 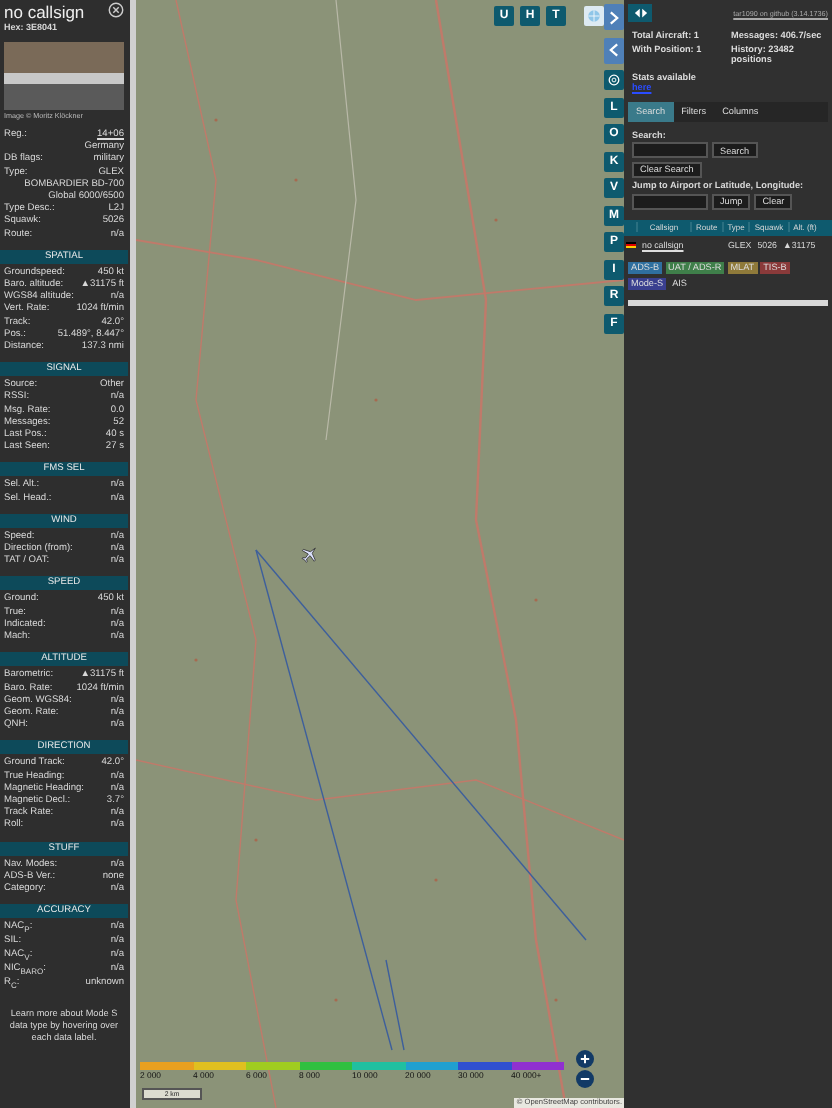 I want to click on collapse-button, so click(x=614, y=50).